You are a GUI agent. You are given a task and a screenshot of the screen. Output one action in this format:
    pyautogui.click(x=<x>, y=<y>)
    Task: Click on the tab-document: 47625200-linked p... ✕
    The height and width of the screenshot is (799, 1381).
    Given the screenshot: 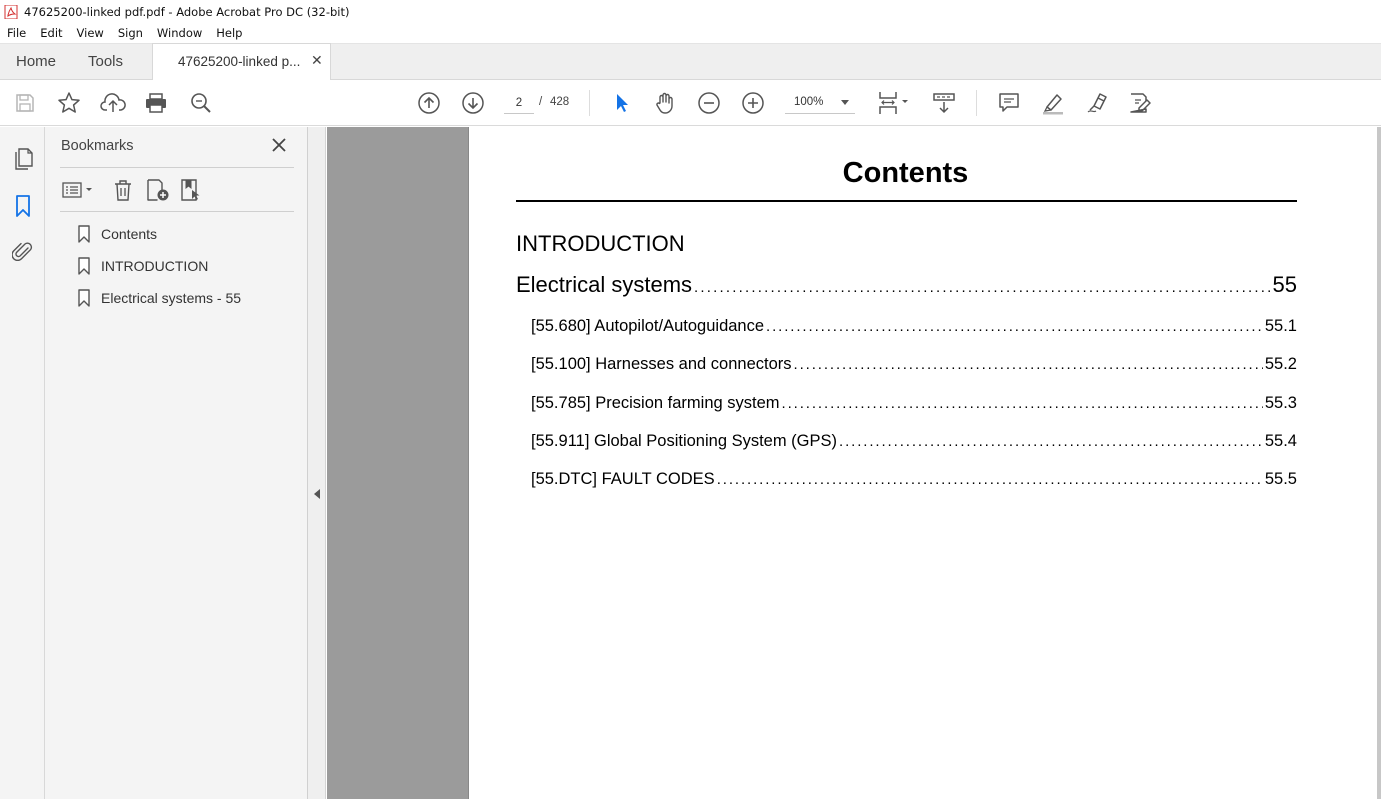 What is the action you would take?
    pyautogui.click(x=241, y=61)
    